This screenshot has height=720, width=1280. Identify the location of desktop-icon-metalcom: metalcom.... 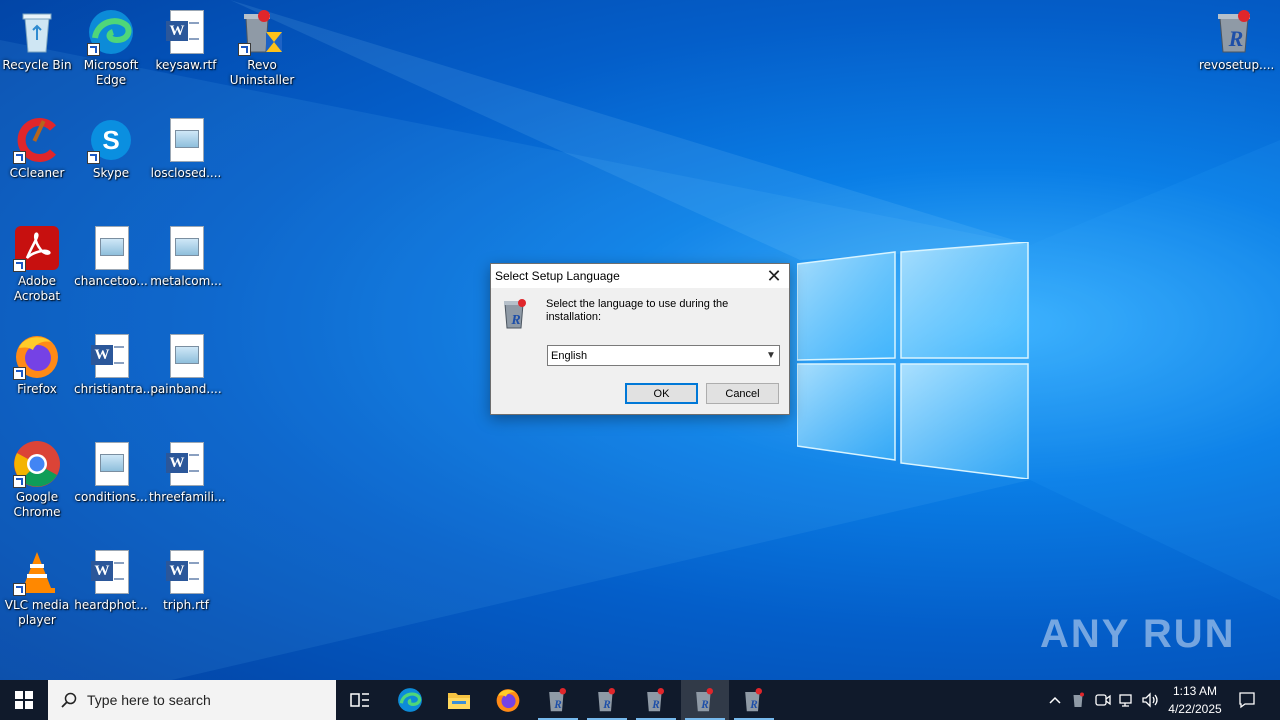
(186, 253).